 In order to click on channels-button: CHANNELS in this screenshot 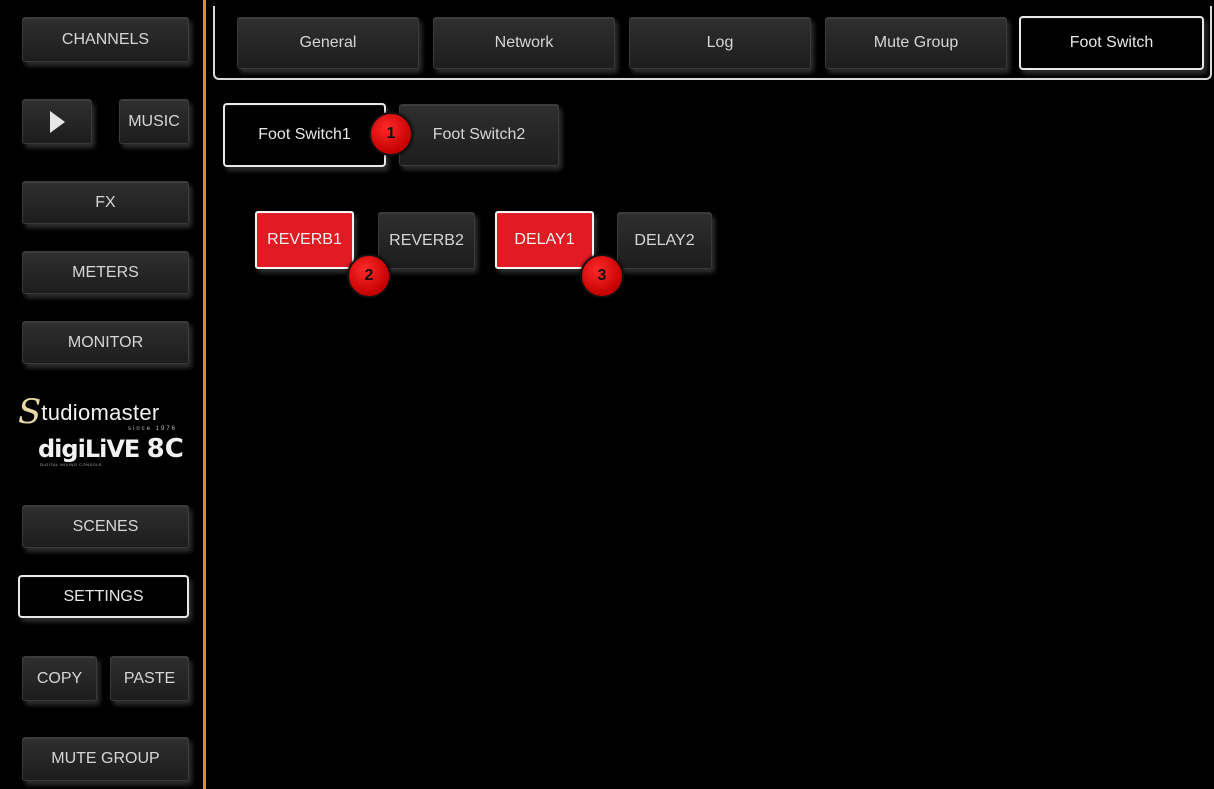, I will do `click(105, 39)`.